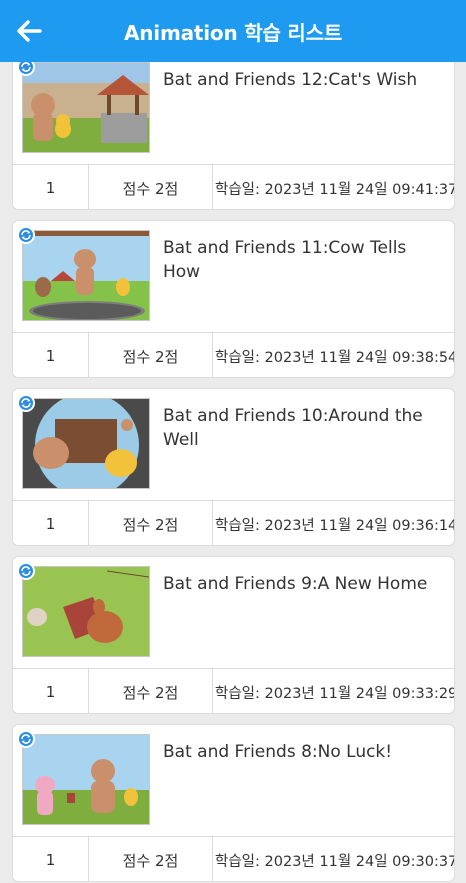 The image size is (466, 883). What do you see at coordinates (298, 428) in the screenshot?
I see `lesson-title: Bat and Friends 10:Around the Well` at bounding box center [298, 428].